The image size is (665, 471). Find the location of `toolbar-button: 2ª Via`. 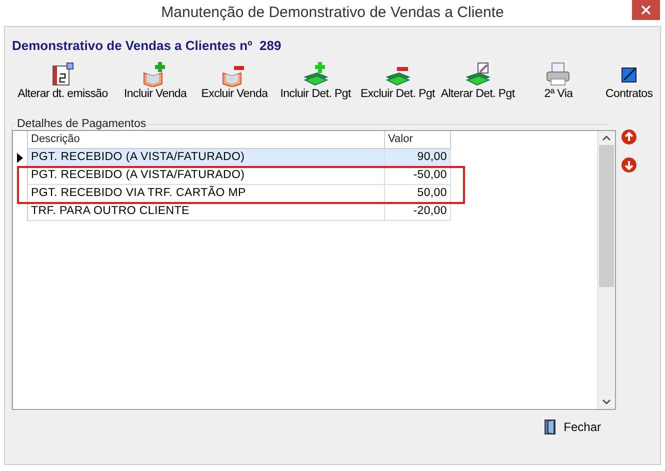

toolbar-button: 2ª Via is located at coordinates (558, 85).